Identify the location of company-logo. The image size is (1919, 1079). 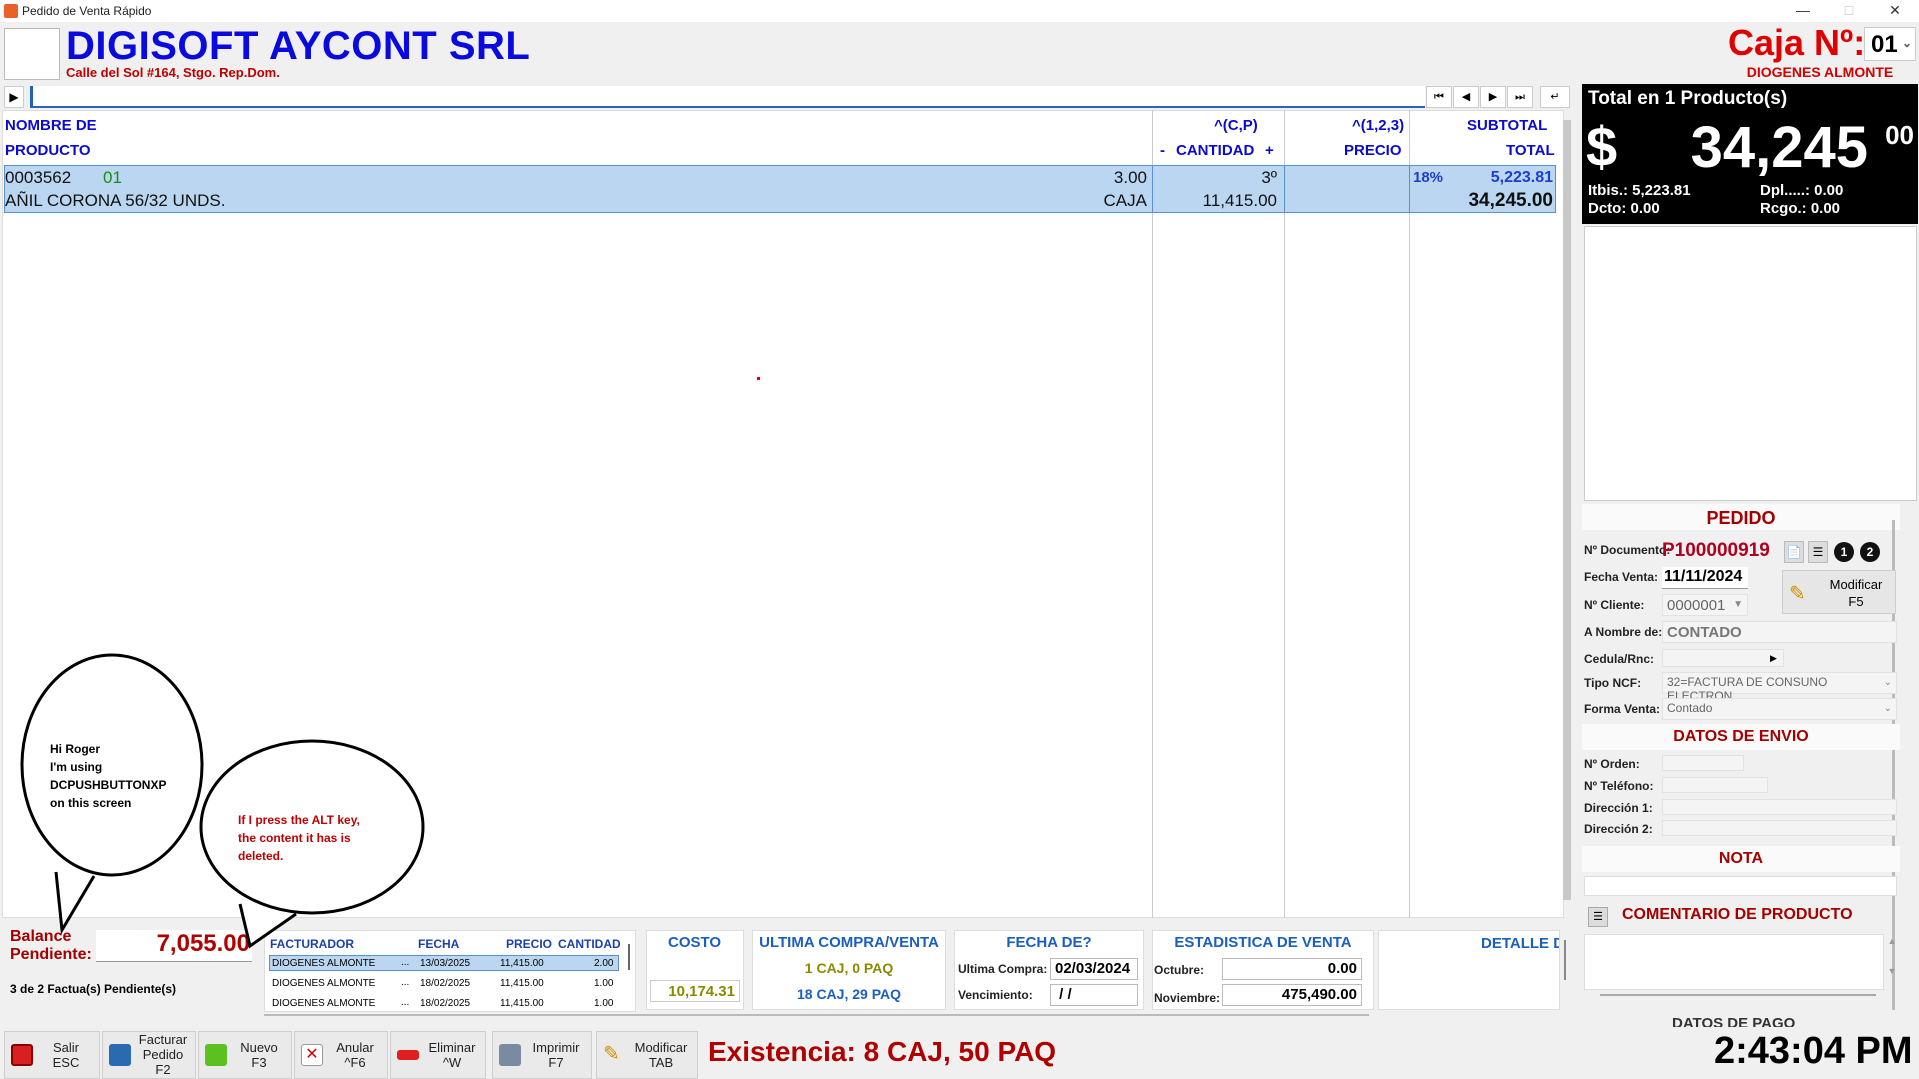
(32, 54).